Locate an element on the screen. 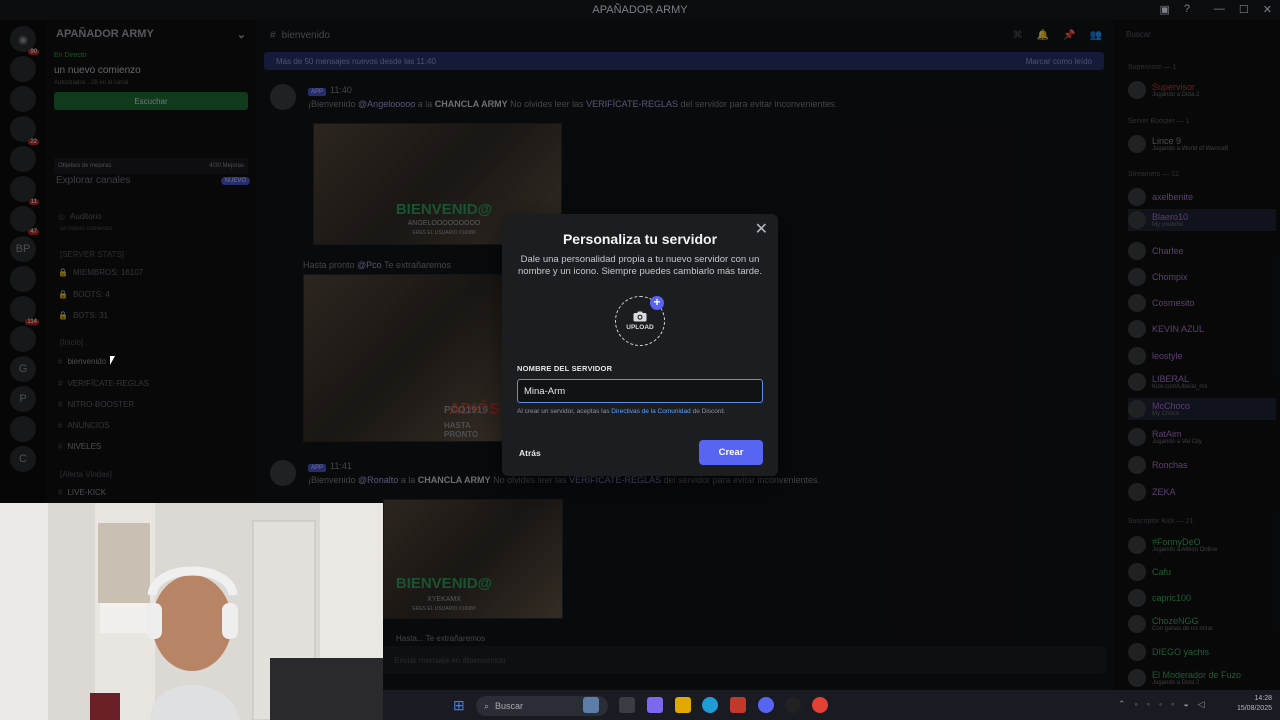 This screenshot has height=720, width=1280. volume-icon: ◁ is located at coordinates (1201, 704).